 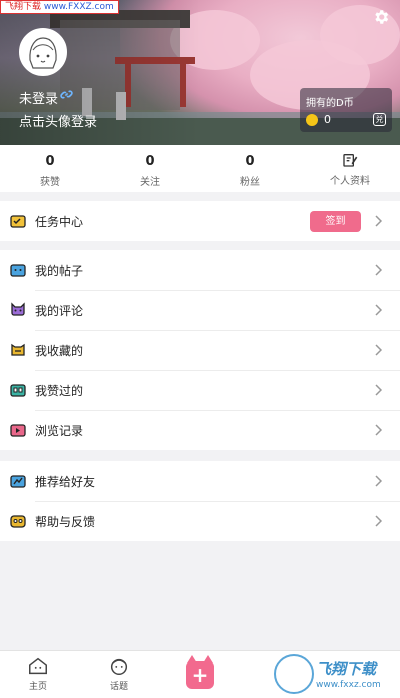 What do you see at coordinates (78, 7) in the screenshot?
I see `watermark-site: www.FXXZ.com` at bounding box center [78, 7].